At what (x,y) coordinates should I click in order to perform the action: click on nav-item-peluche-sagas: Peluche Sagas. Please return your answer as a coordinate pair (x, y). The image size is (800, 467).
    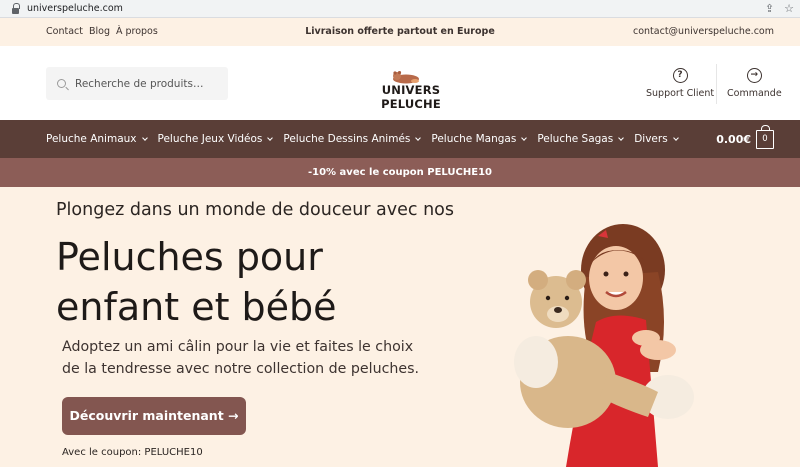
    Looking at the image, I should click on (581, 139).